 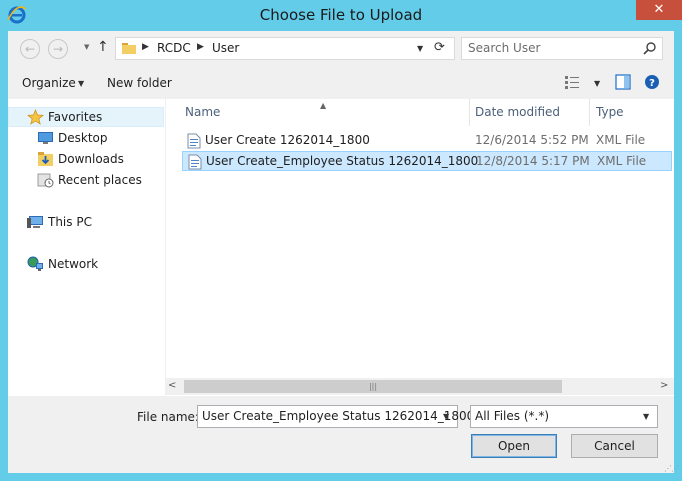 I want to click on file-name: User Create_Employee Status 1262014_1800, so click(x=342, y=161).